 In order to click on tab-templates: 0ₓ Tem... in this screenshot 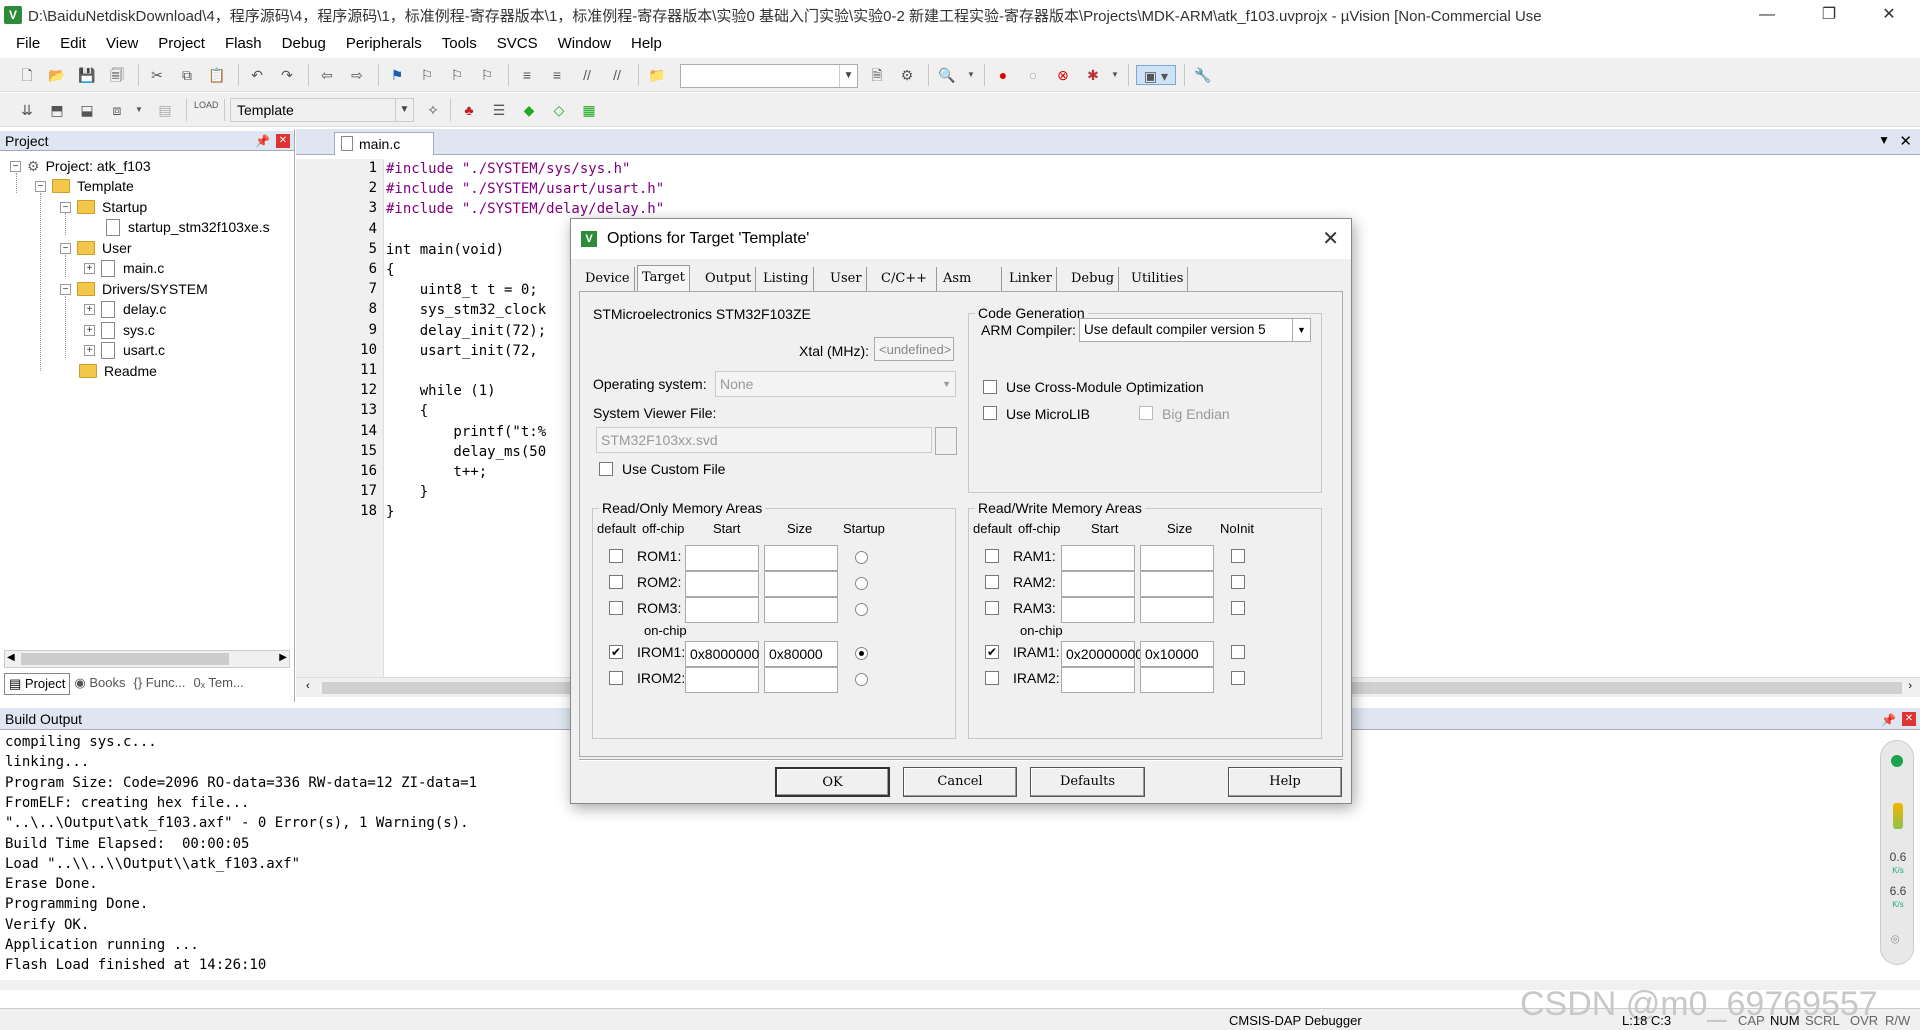, I will do `click(219, 684)`.